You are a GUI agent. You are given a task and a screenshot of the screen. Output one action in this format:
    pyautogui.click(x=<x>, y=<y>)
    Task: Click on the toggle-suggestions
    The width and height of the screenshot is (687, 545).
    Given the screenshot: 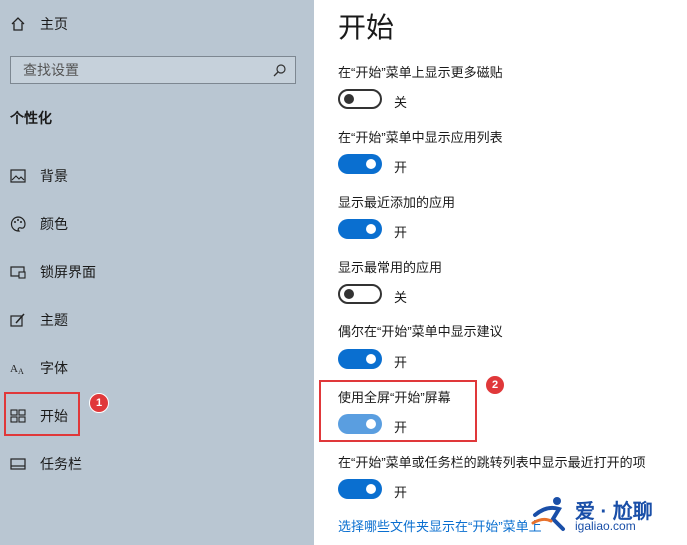 What is the action you would take?
    pyautogui.click(x=360, y=359)
    